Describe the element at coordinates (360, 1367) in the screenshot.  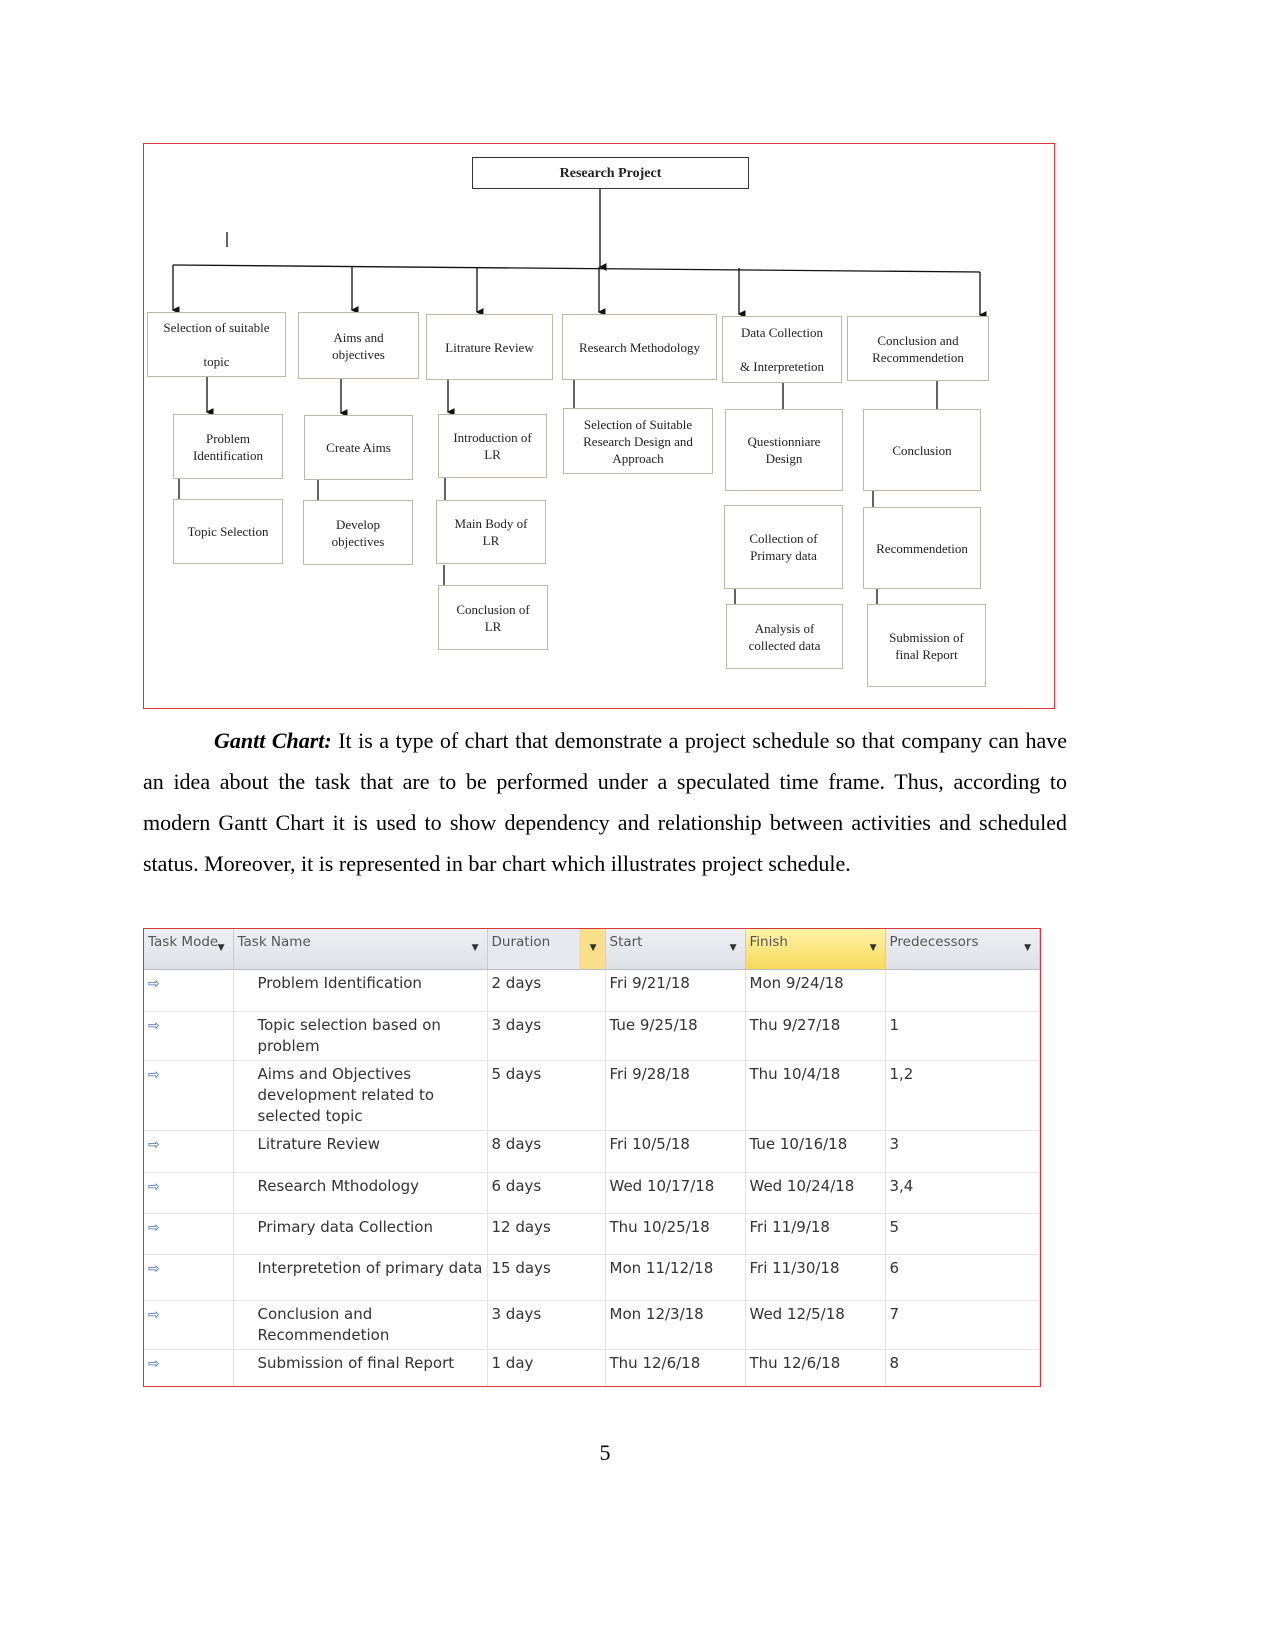
I see `task-name-cell: Submission of final Report` at that location.